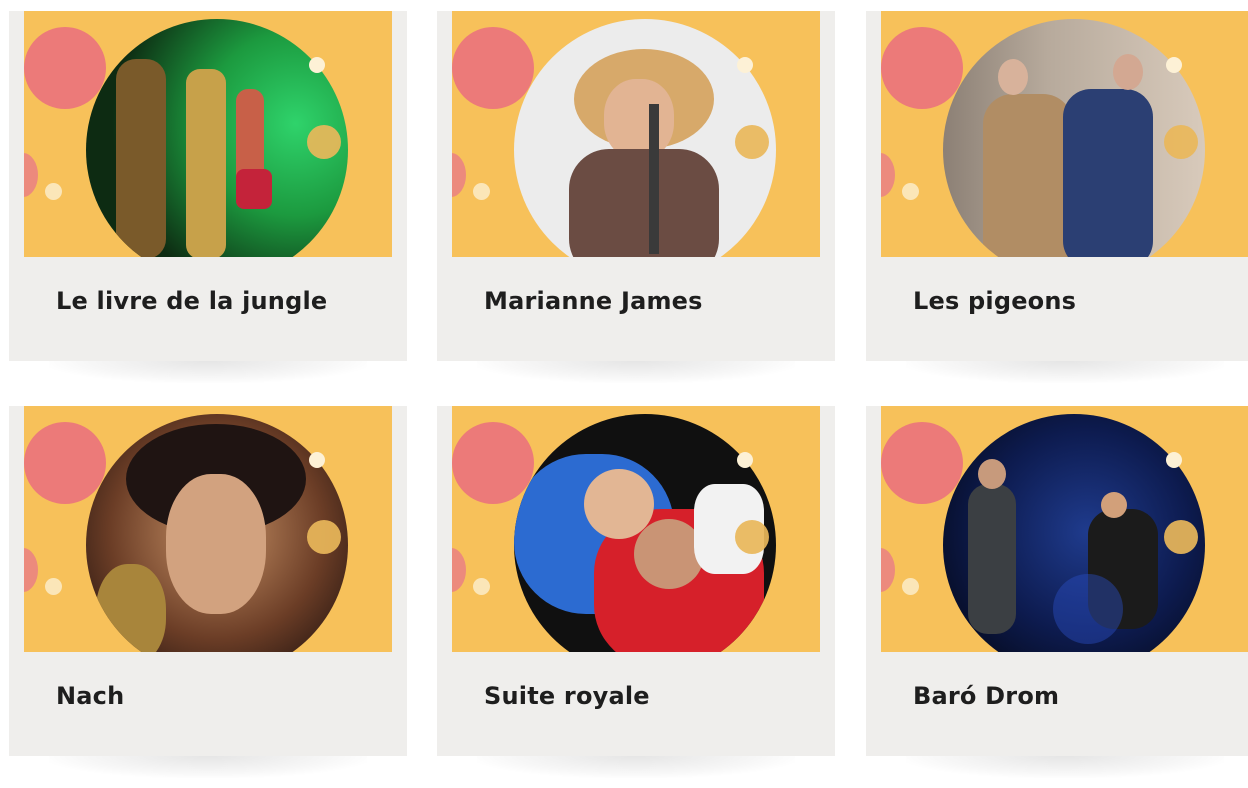 This screenshot has height=788, width=1248. I want to click on show-card: Baró Drom, so click(1057, 592).